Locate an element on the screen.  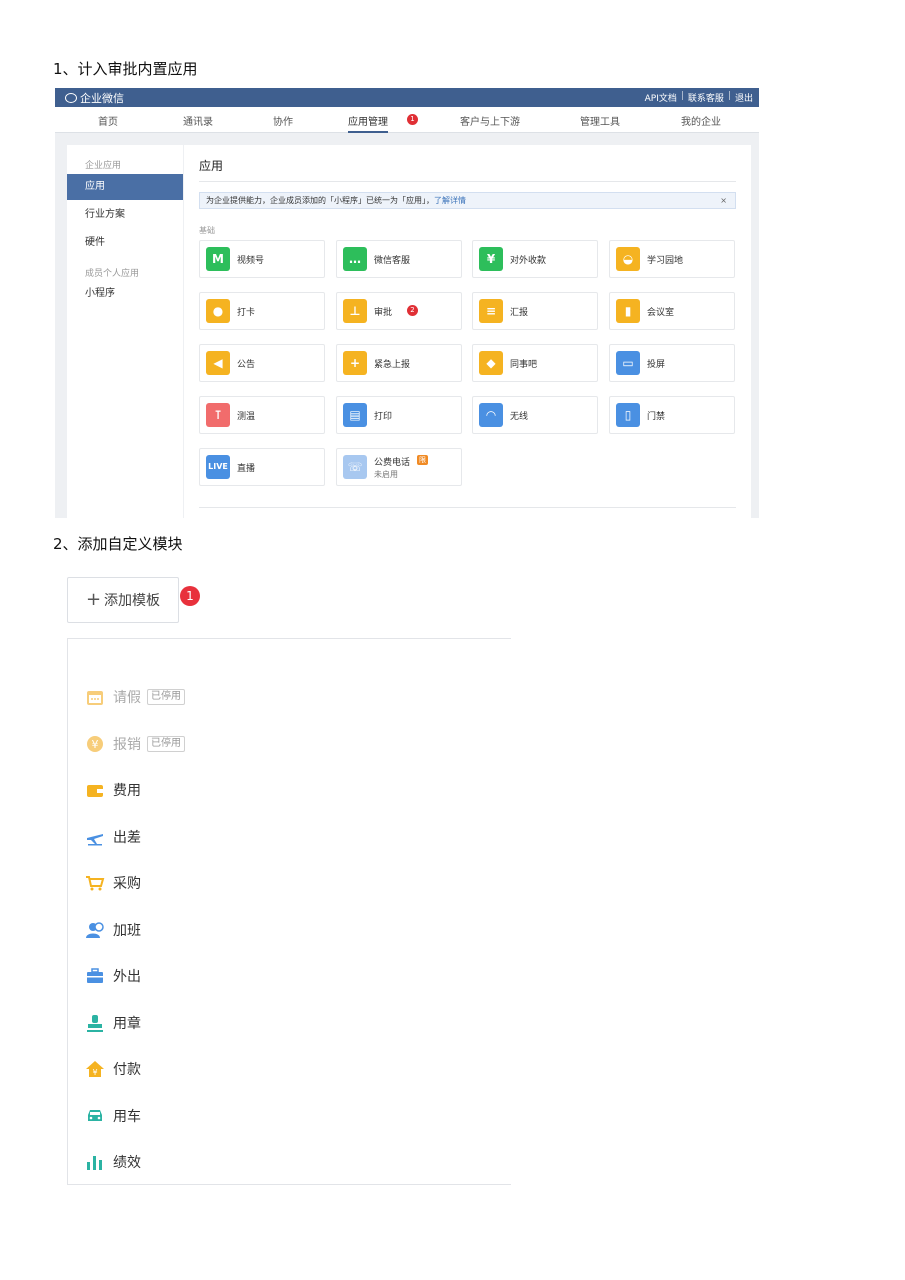
close-icon: × is located at coordinates (723, 200).